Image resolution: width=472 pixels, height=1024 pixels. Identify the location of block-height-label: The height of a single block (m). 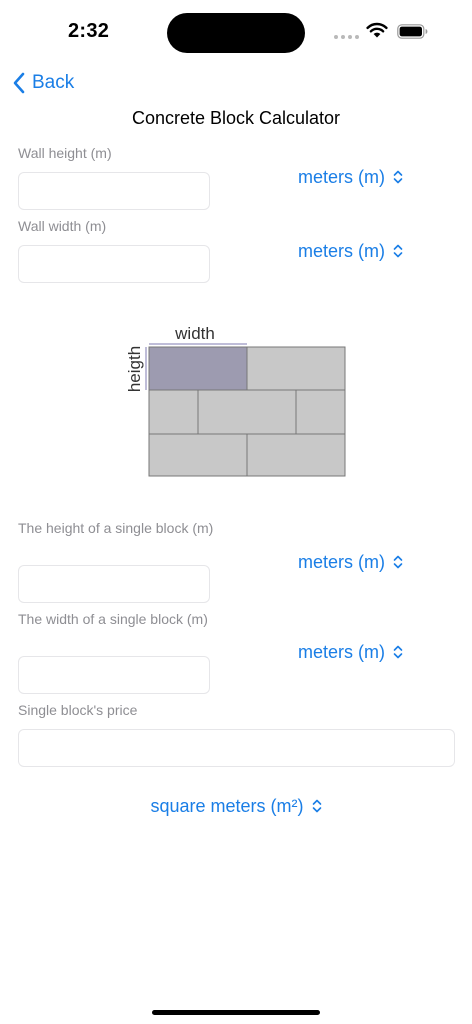
(116, 528).